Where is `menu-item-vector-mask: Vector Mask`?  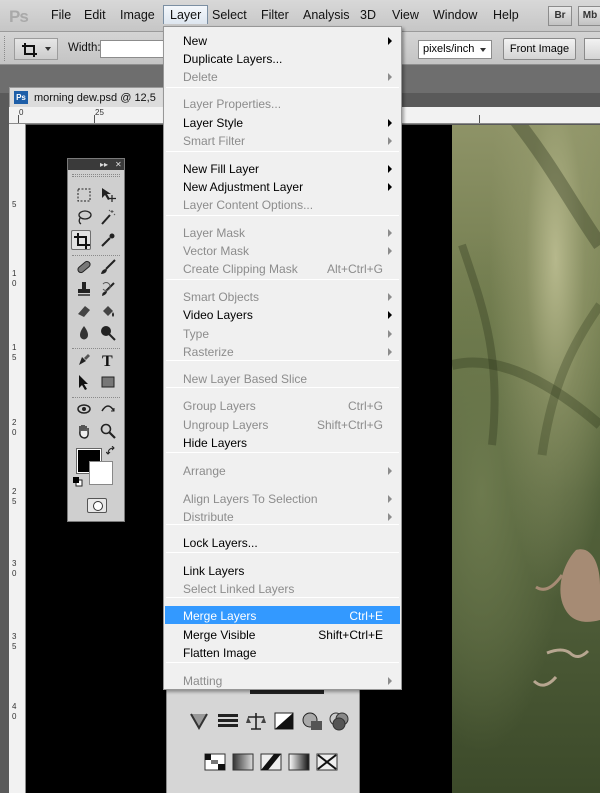 menu-item-vector-mask: Vector Mask is located at coordinates (282, 250).